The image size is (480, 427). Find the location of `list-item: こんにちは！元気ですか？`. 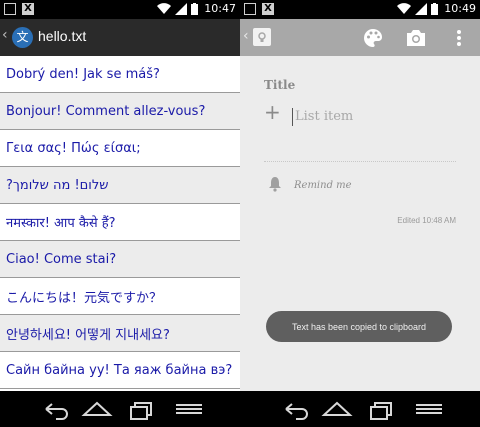

list-item: こんにちは！元気ですか？ is located at coordinates (120, 296).